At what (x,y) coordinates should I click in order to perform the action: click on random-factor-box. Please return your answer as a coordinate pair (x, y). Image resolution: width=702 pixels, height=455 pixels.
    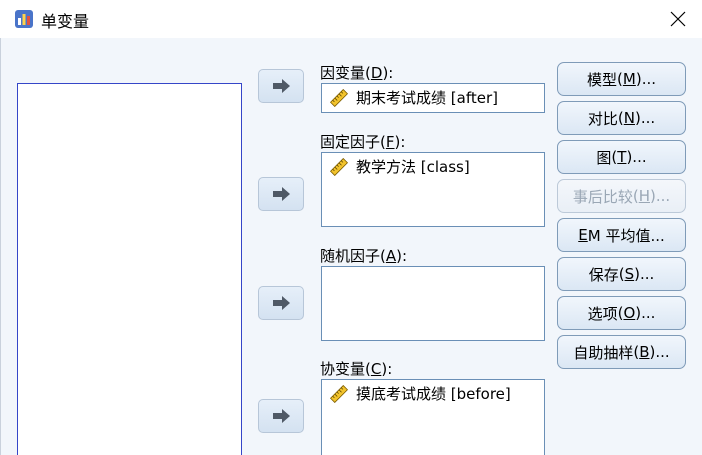
    Looking at the image, I should click on (433, 303).